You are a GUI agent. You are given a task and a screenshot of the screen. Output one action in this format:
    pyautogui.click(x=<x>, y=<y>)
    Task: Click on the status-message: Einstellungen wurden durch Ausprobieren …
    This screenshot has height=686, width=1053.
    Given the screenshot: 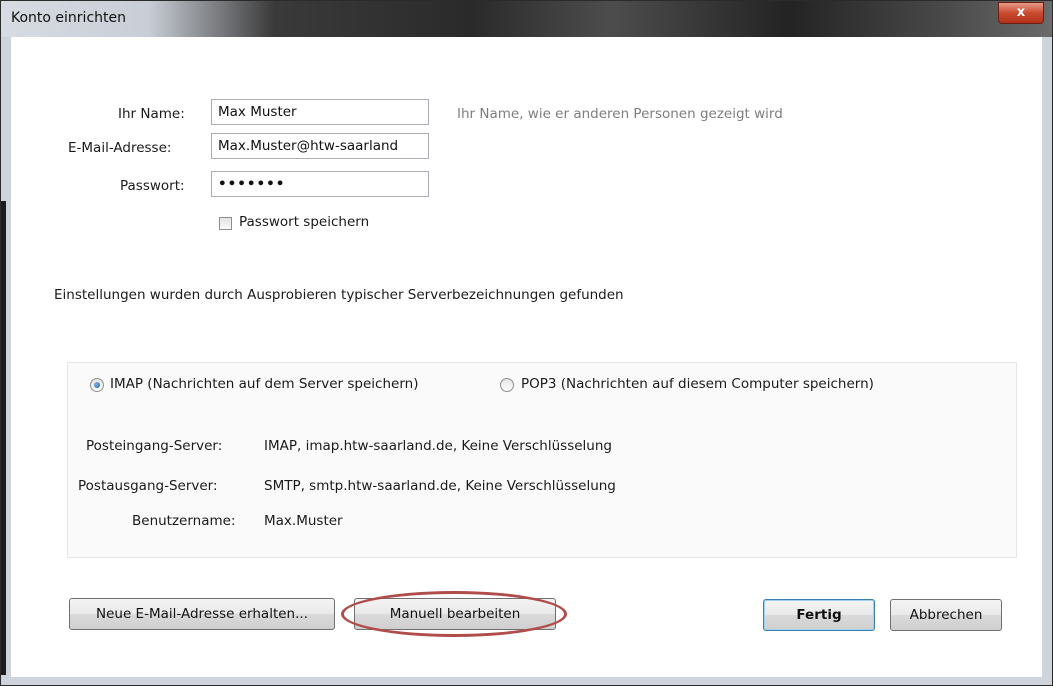 What is the action you would take?
    pyautogui.click(x=339, y=295)
    